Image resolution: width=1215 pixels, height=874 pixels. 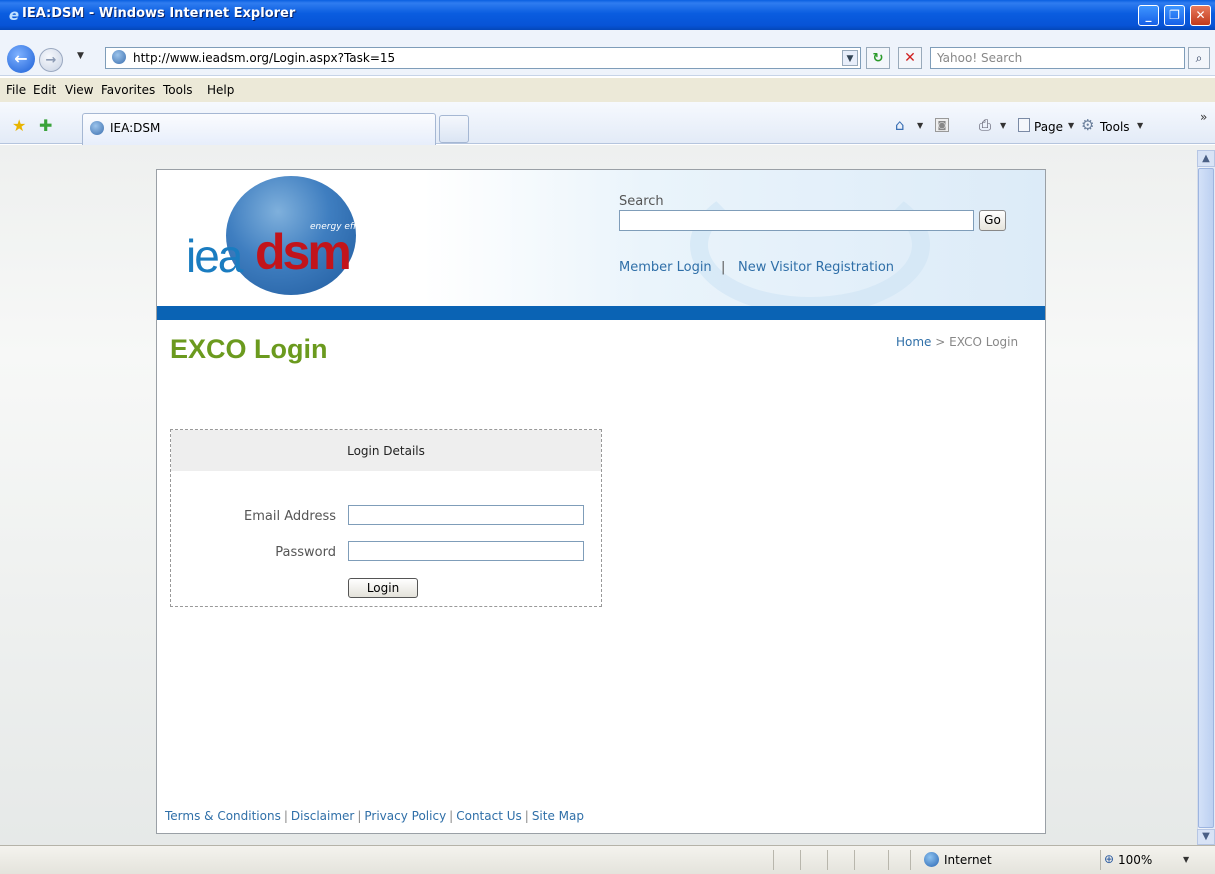 What do you see at coordinates (810, 245) in the screenshot?
I see `header-swoosh` at bounding box center [810, 245].